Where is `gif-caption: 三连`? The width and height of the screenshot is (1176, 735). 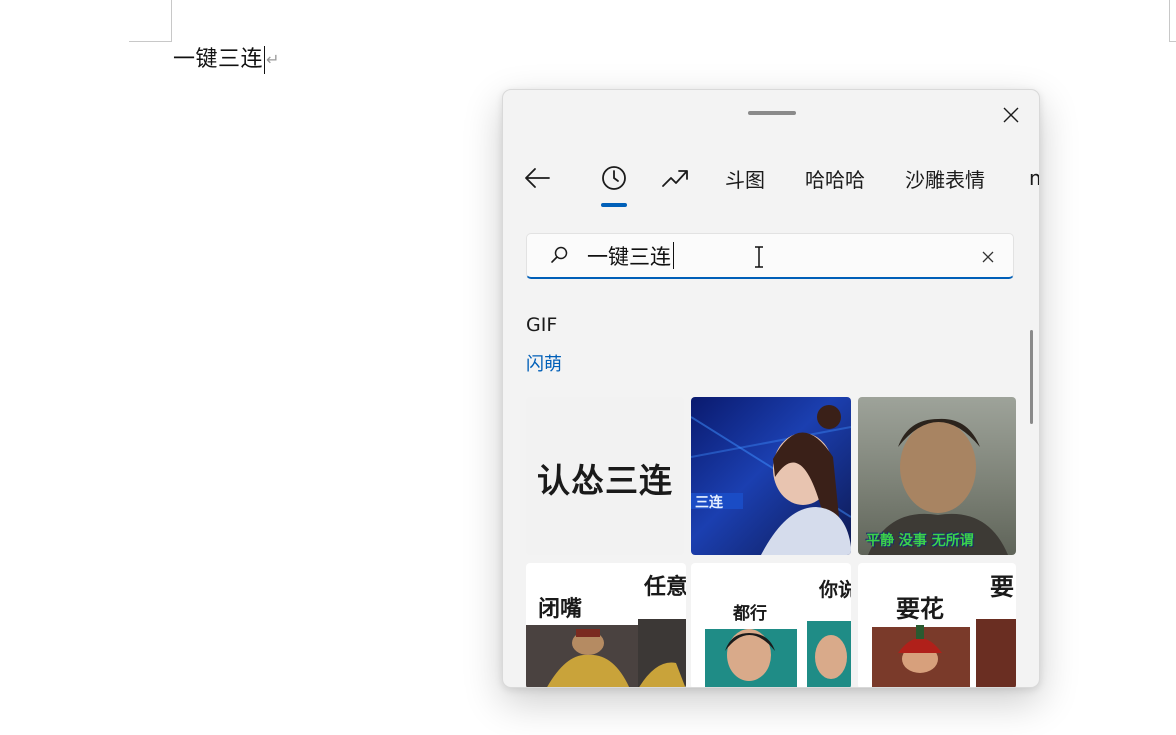 gif-caption: 三连 is located at coordinates (709, 503).